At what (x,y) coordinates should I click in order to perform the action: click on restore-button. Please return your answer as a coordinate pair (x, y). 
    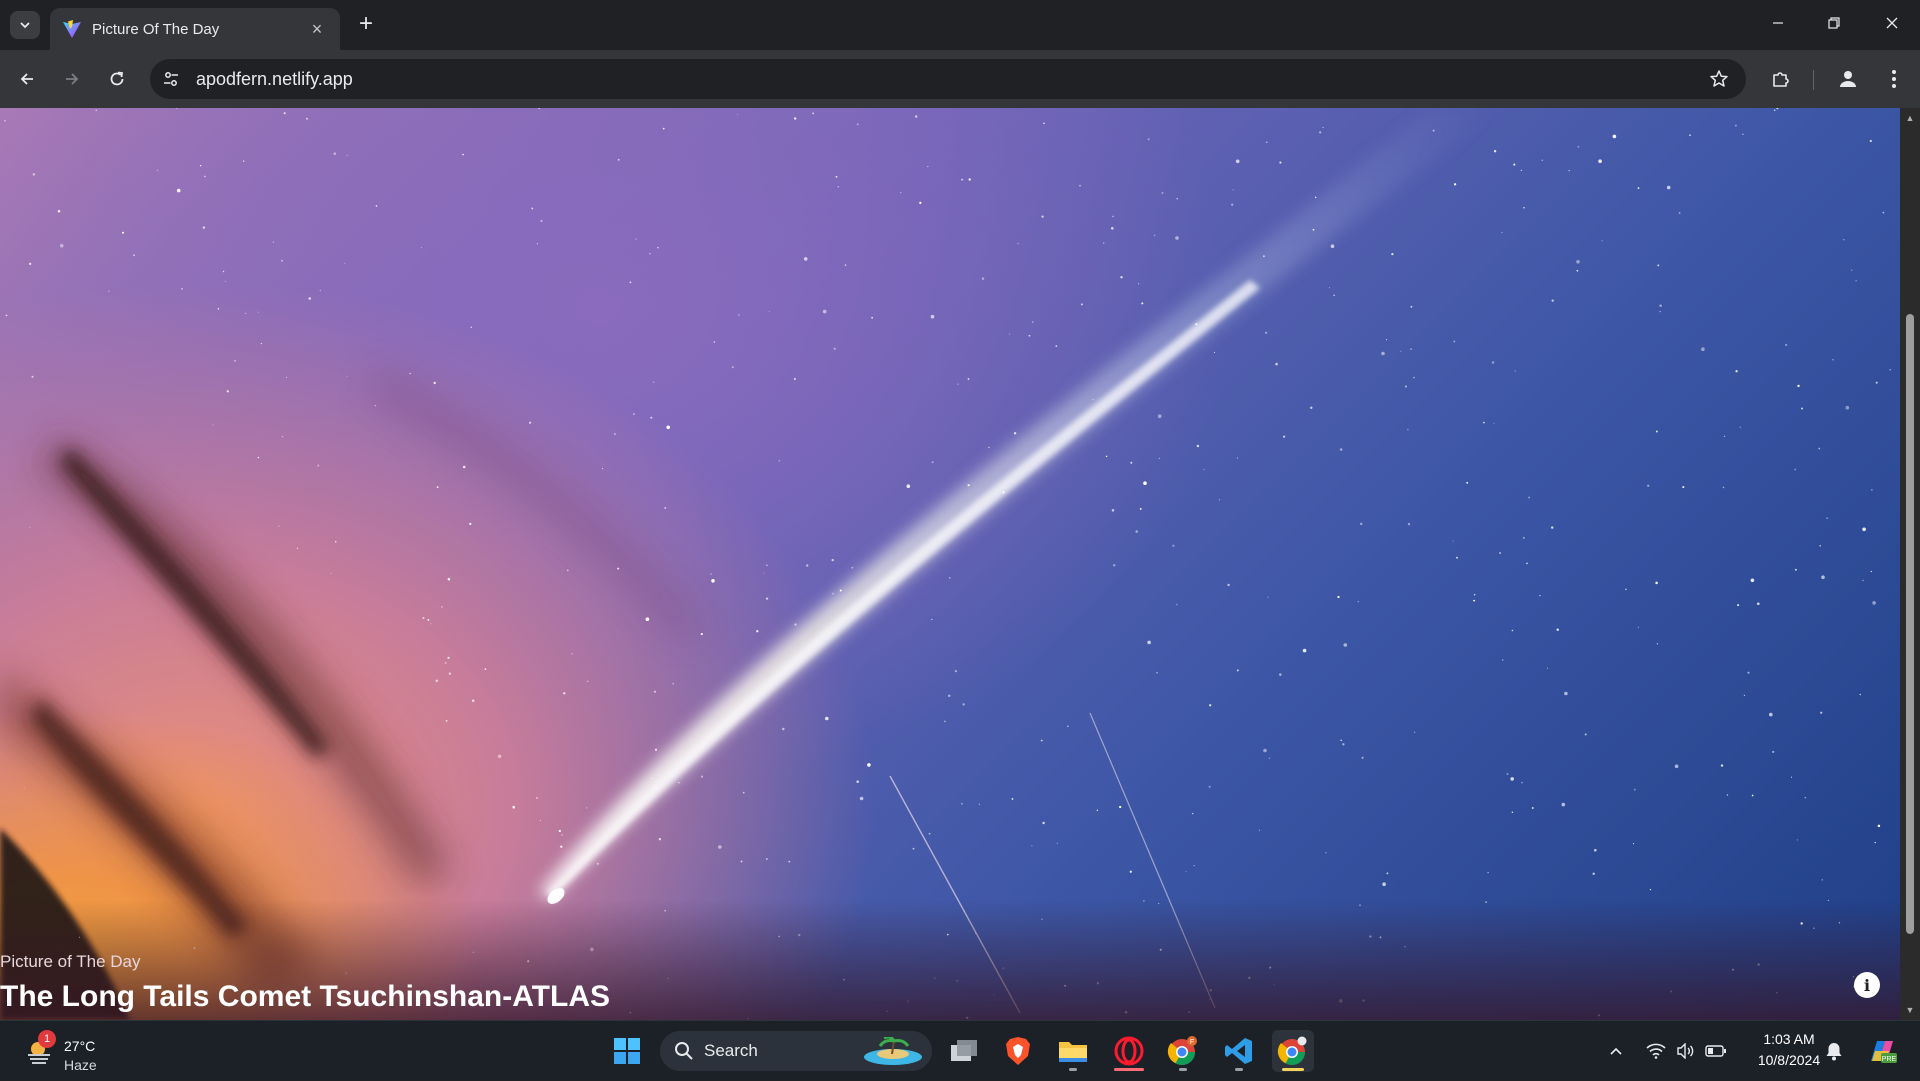
    Looking at the image, I should click on (1834, 23).